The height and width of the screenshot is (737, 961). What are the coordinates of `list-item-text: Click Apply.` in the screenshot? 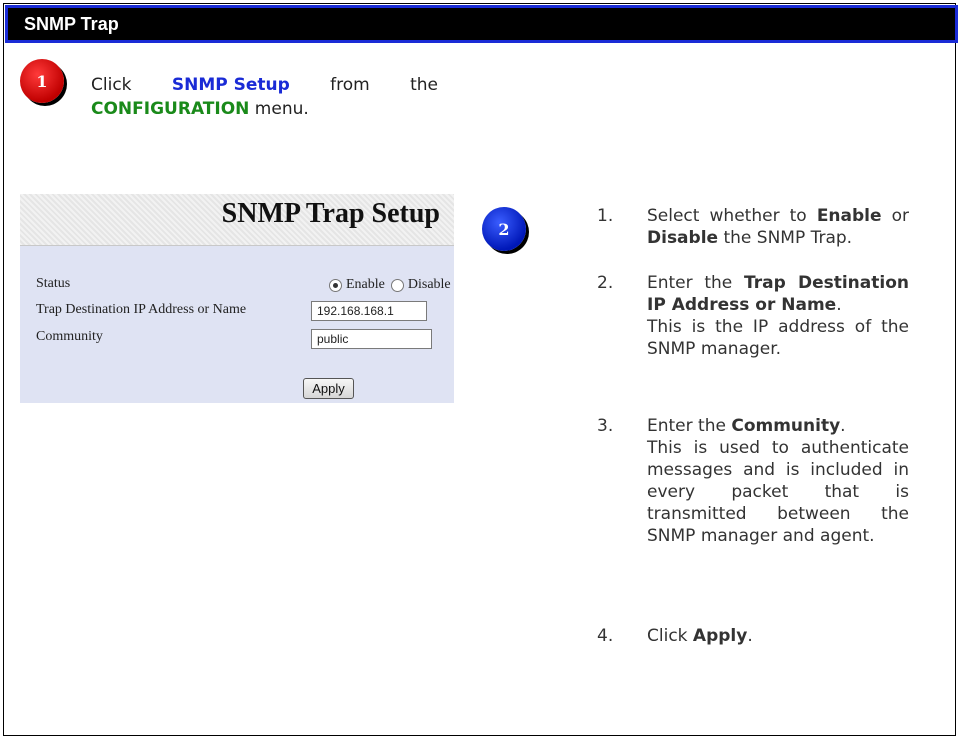 It's located at (700, 636).